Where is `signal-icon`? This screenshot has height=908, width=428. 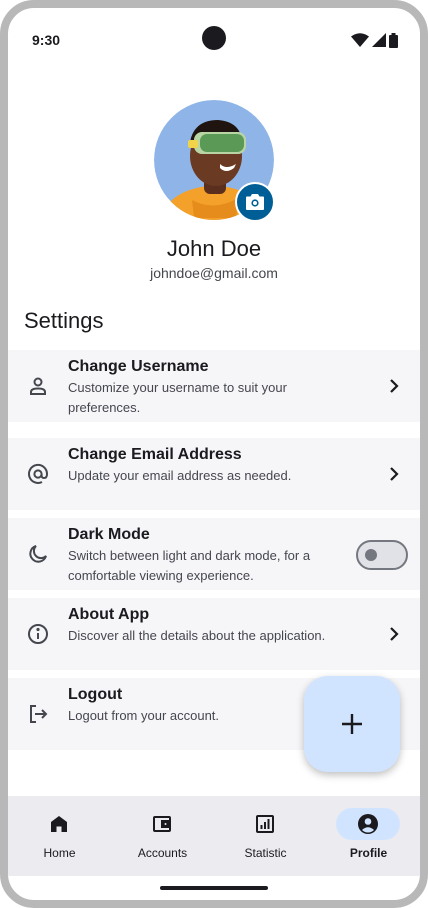 signal-icon is located at coordinates (379, 40).